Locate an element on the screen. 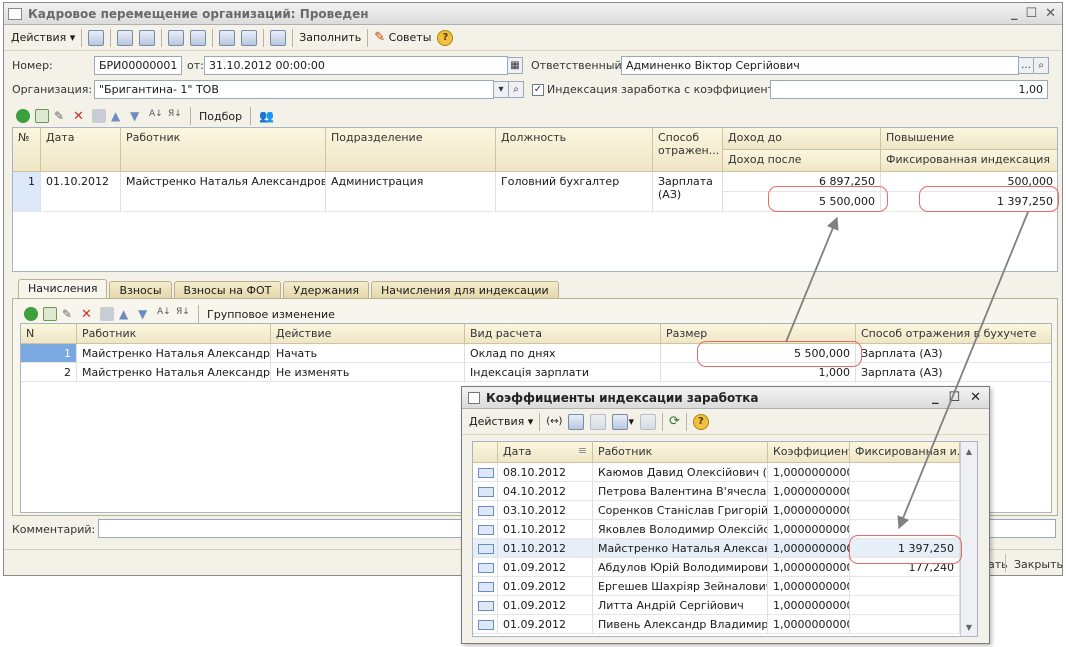 The height and width of the screenshot is (647, 1066). indexation-checkbox: ✓ is located at coordinates (538, 89).